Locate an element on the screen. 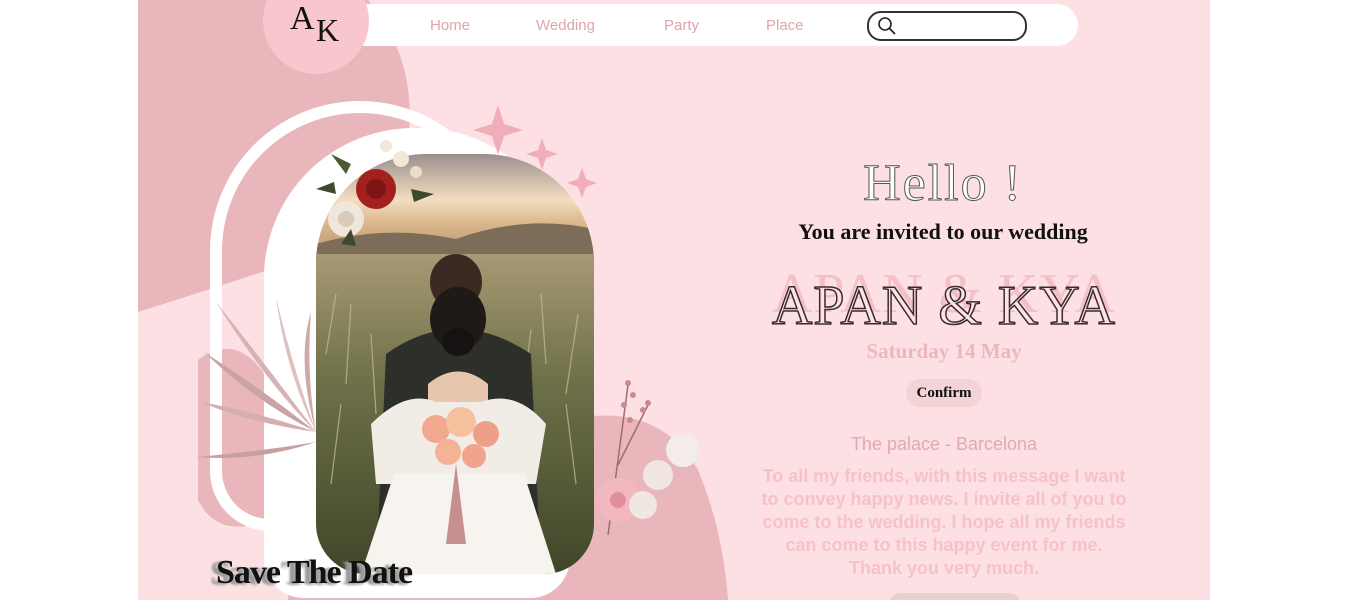 The image size is (1348, 600). top-navigation: Home Wedding Party Place is located at coordinates (713, 25).